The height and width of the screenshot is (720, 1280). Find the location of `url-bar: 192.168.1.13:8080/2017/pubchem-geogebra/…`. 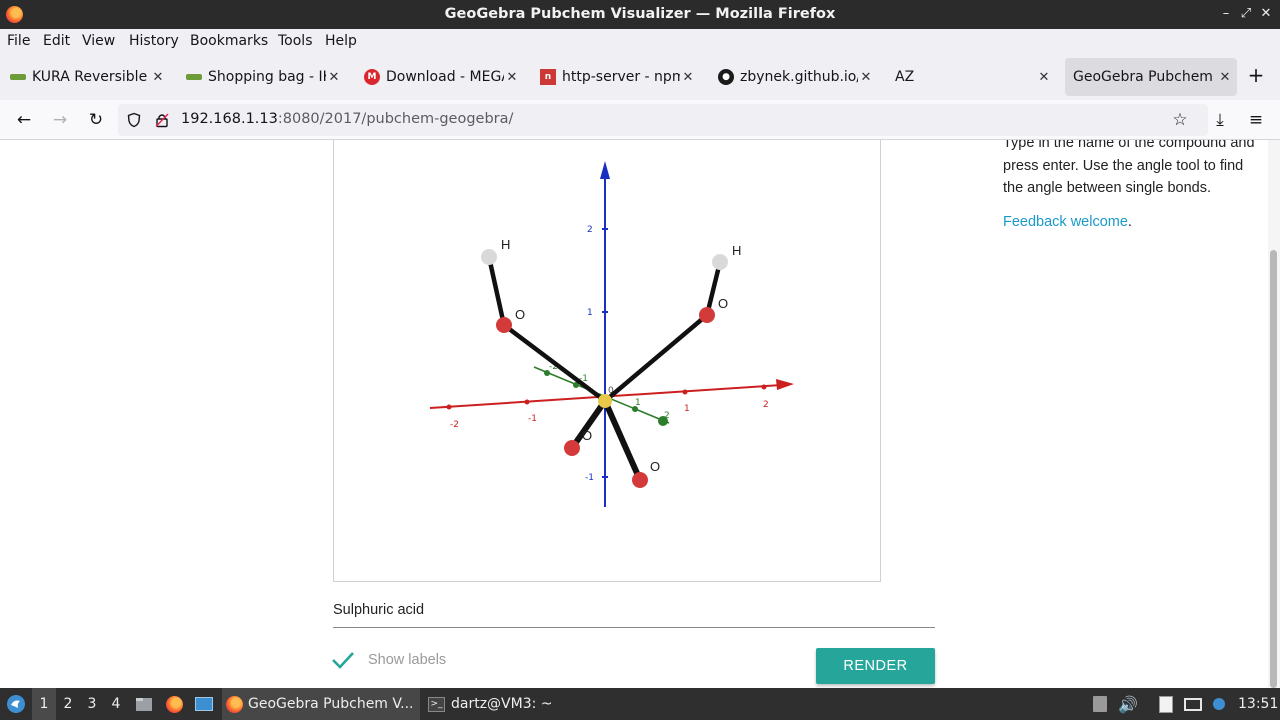

url-bar: 192.168.1.13:8080/2017/pubchem-geogebra/… is located at coordinates (663, 120).